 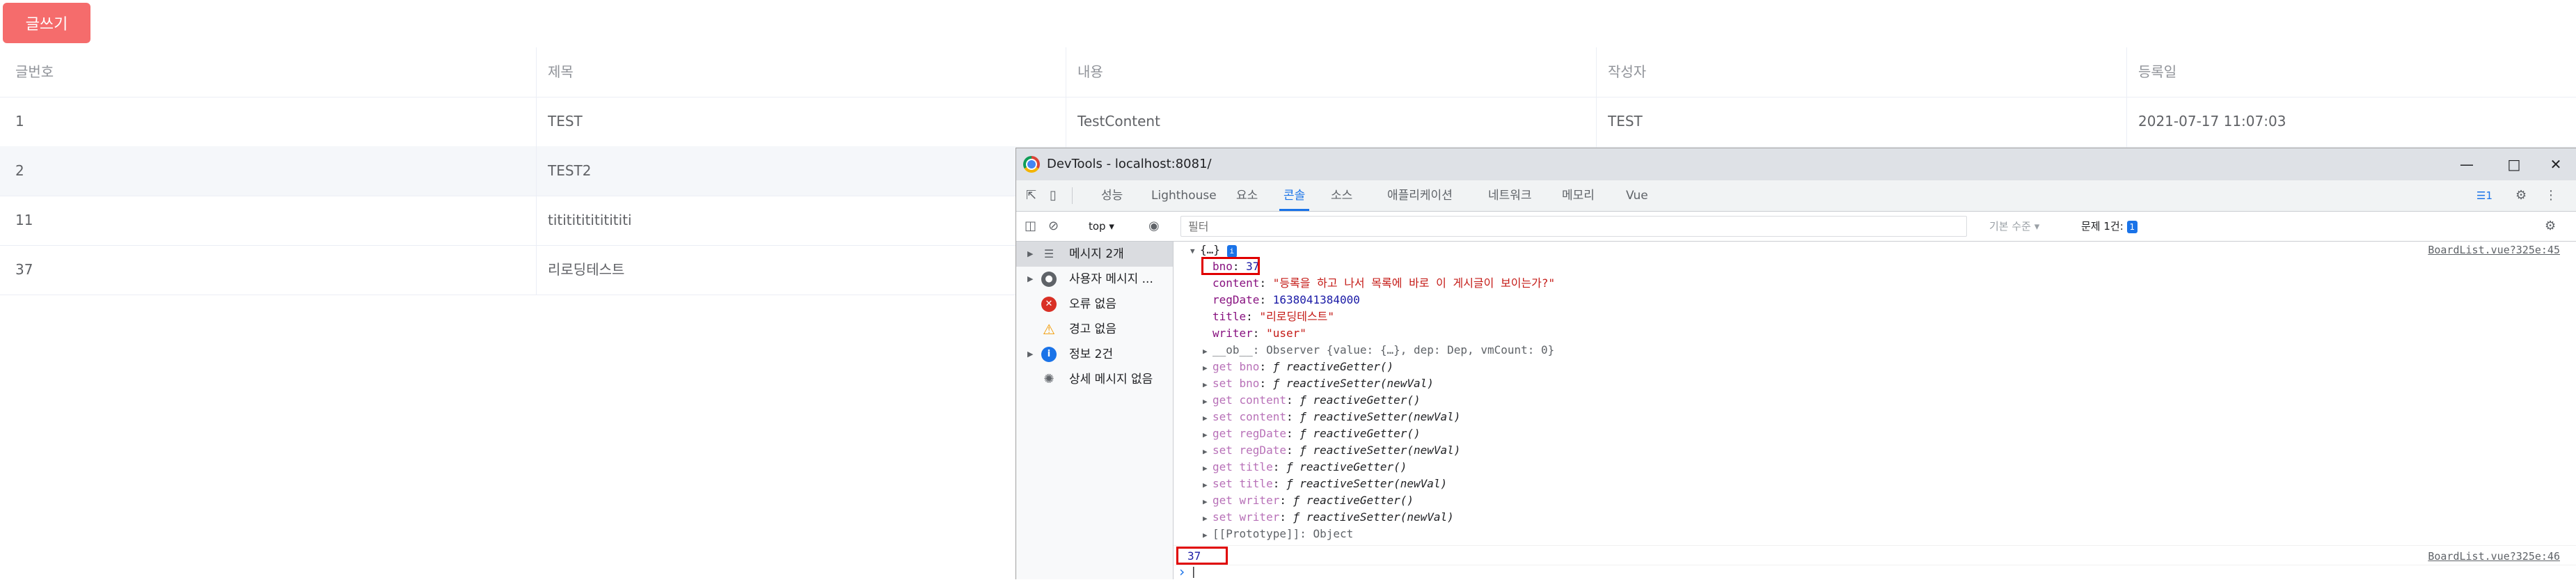 I want to click on accessor-key: get title, so click(x=1242, y=466).